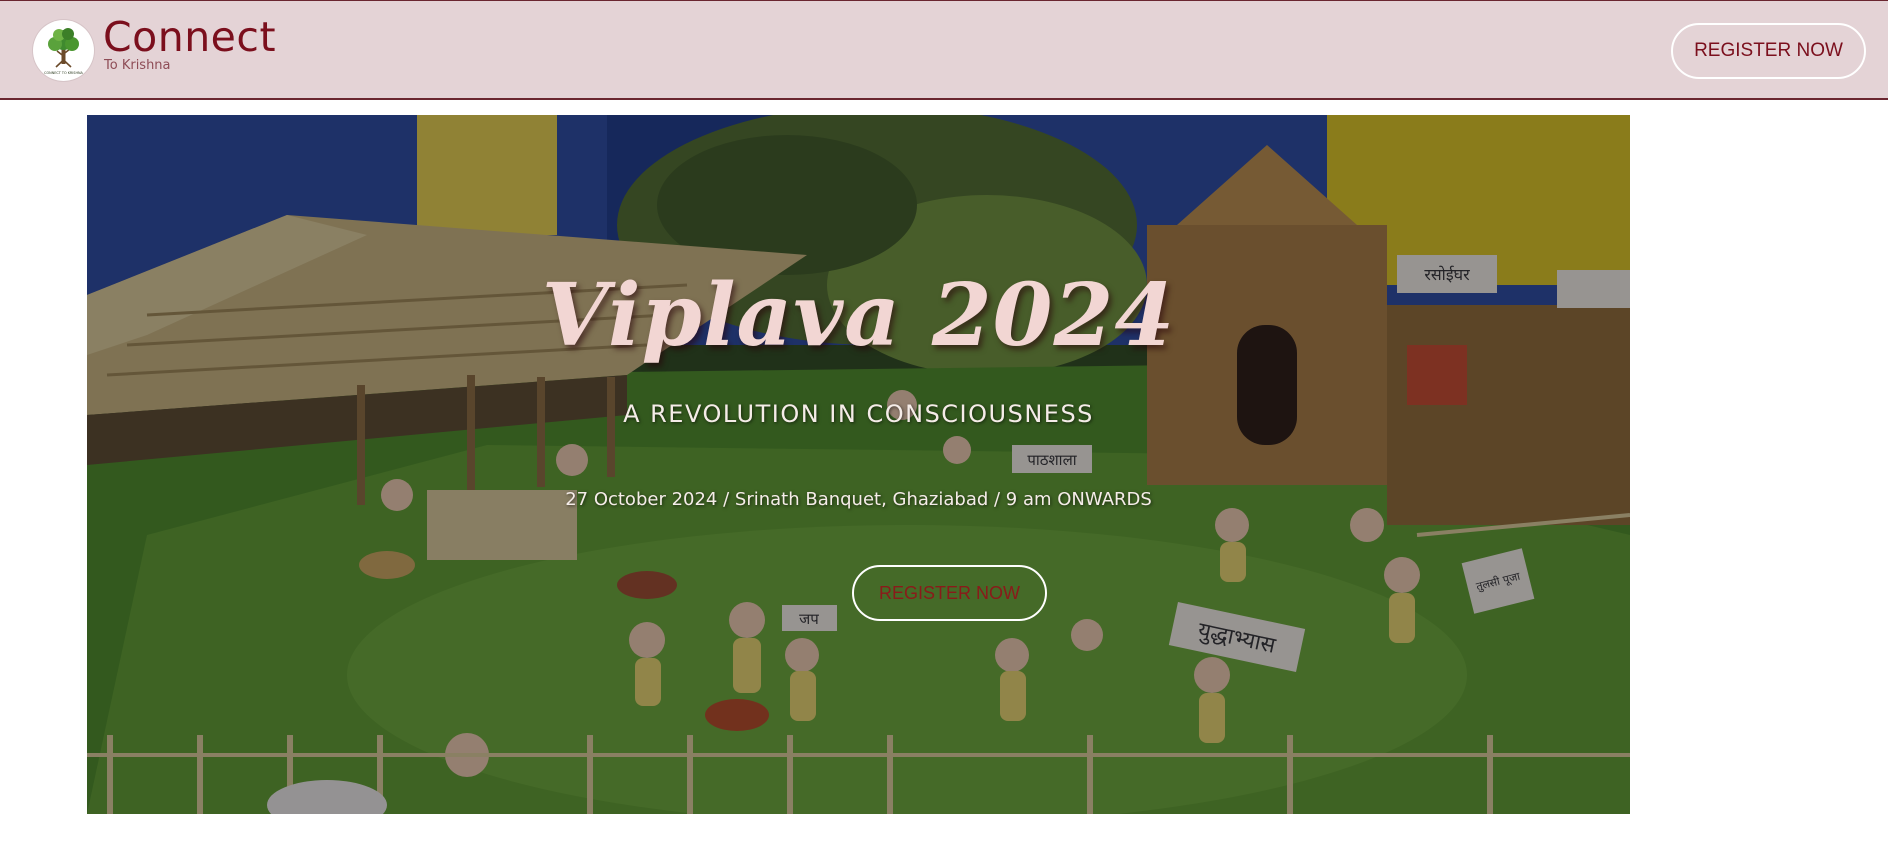  What do you see at coordinates (949, 593) in the screenshot?
I see `hero-register-button: REGISTER NOW` at bounding box center [949, 593].